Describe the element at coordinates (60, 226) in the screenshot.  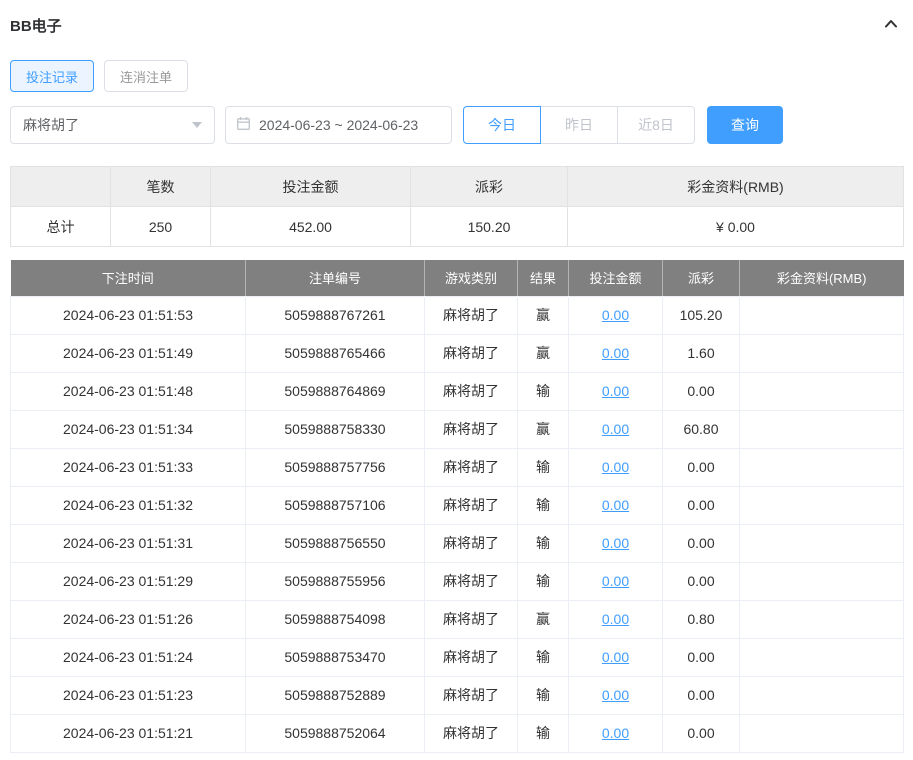
I see `summary-total-label: 总计` at that location.